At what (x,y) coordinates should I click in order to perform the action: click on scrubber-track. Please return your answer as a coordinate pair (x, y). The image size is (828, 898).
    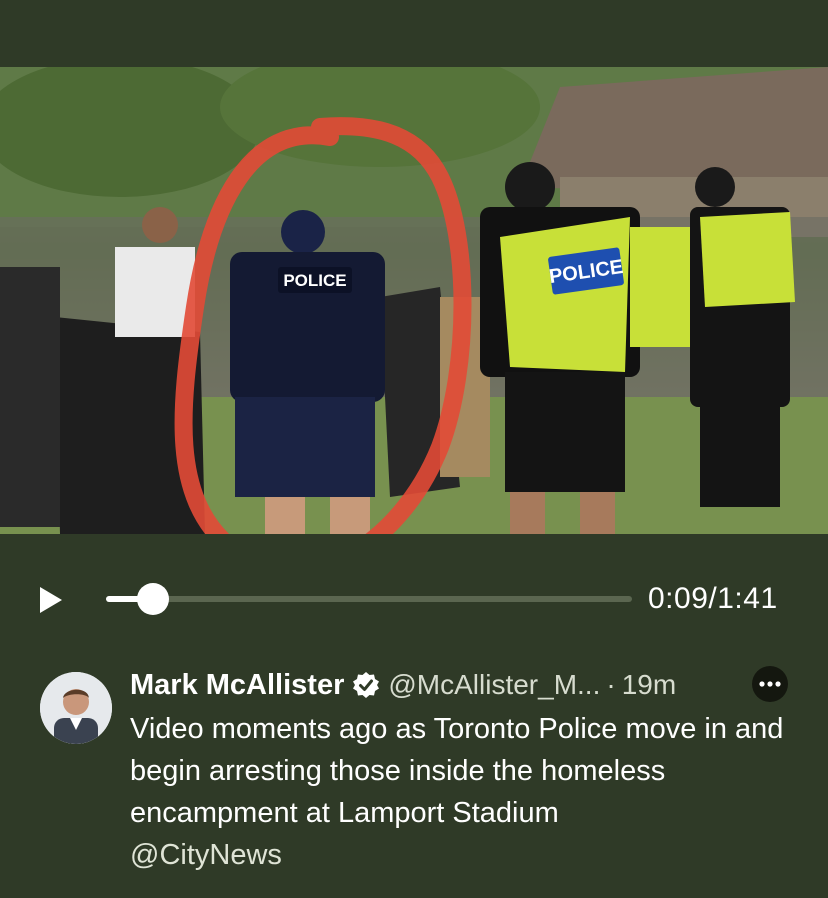
    Looking at the image, I should click on (369, 599).